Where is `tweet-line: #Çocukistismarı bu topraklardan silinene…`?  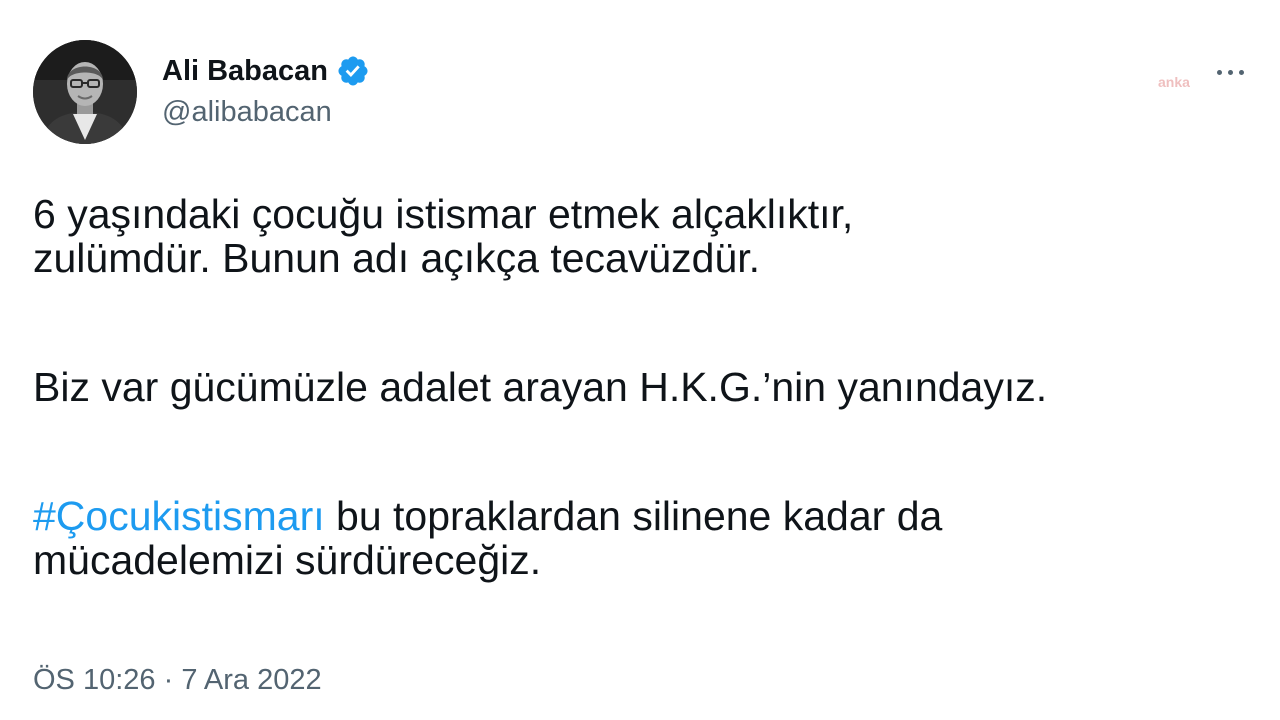 tweet-line: #Çocukistismarı bu topraklardan silinene… is located at coordinates (643, 516).